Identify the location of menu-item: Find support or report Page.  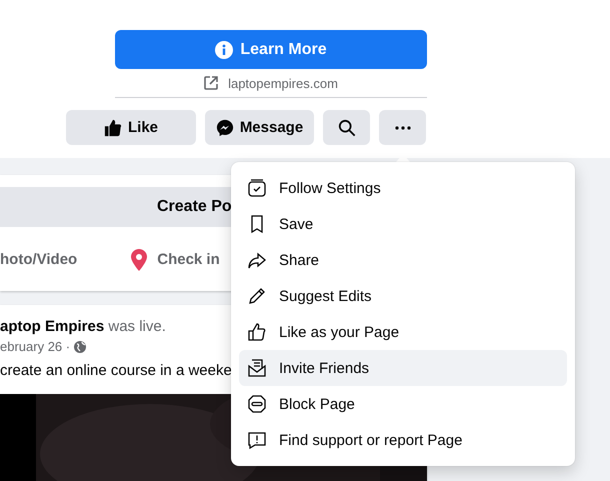
(403, 440).